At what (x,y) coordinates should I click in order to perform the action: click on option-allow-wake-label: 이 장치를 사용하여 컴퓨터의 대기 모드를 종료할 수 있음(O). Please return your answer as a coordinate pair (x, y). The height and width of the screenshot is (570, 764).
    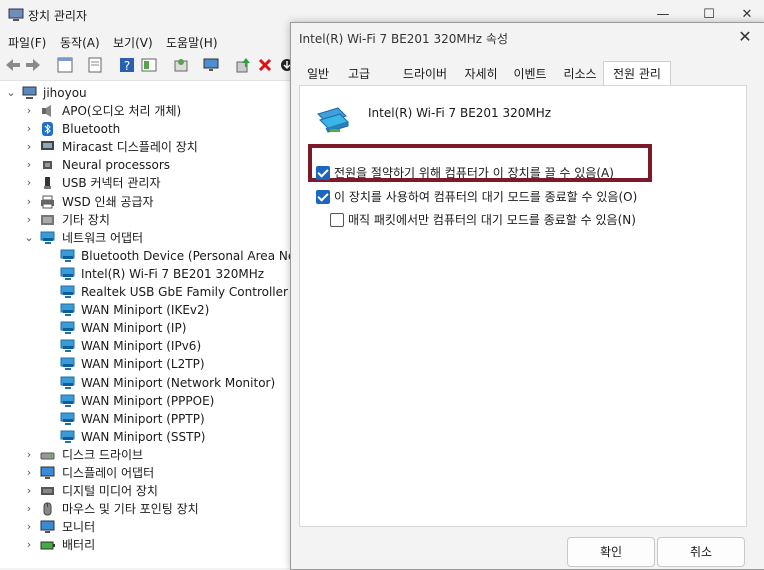
    Looking at the image, I should click on (486, 197).